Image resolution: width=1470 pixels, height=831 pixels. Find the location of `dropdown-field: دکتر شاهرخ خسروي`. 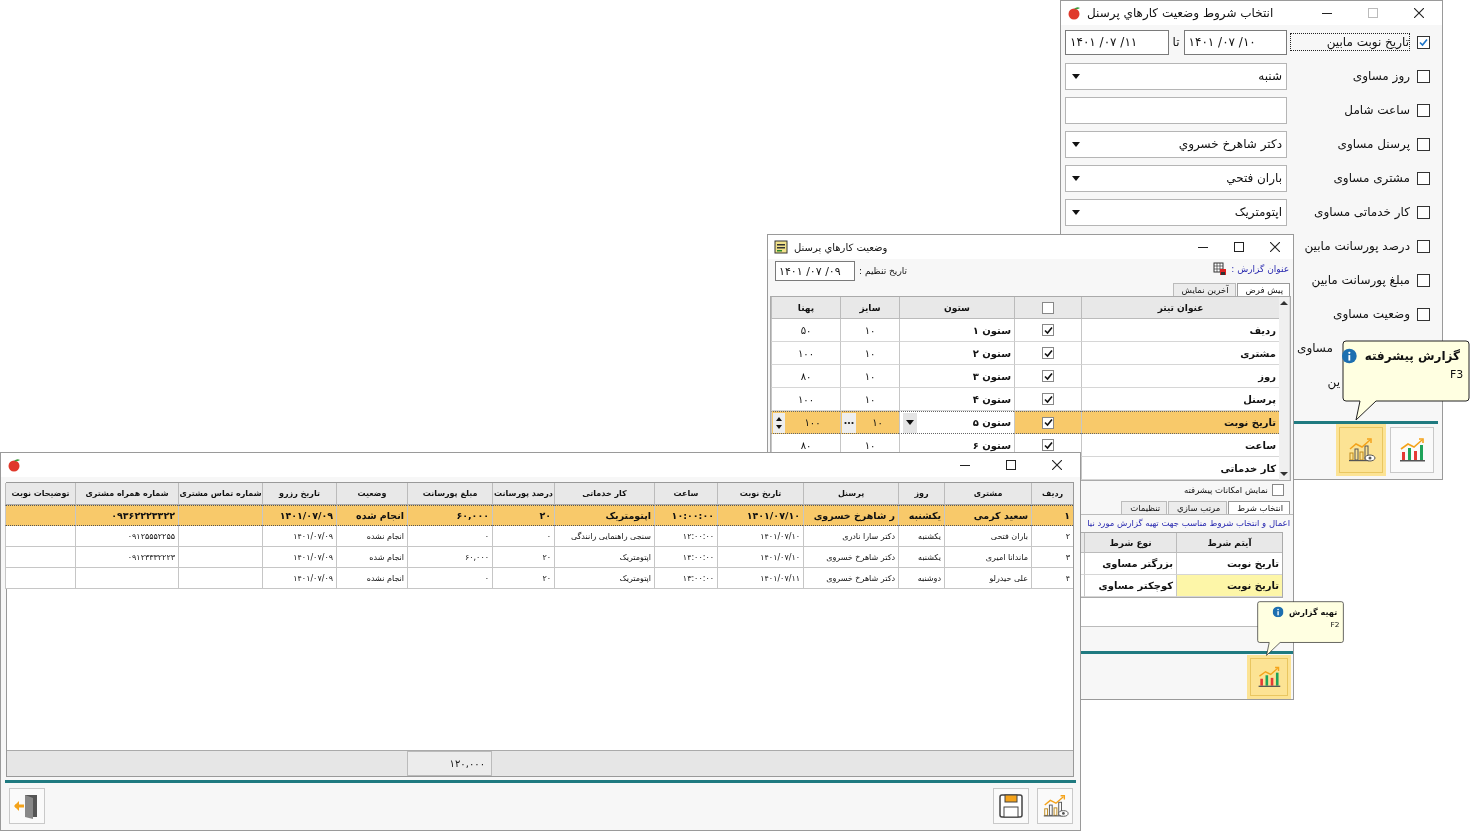

dropdown-field: دکتر شاهرخ خسروي is located at coordinates (1176, 144).